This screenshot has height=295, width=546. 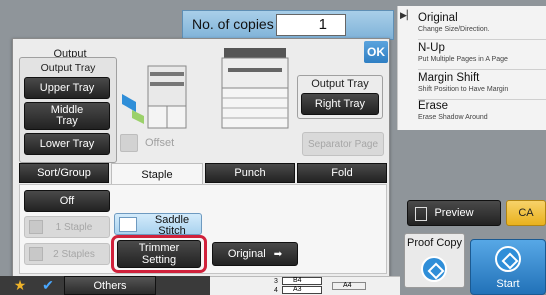 I want to click on saddle-stitch-button: Saddle Stitch, so click(x=158, y=224).